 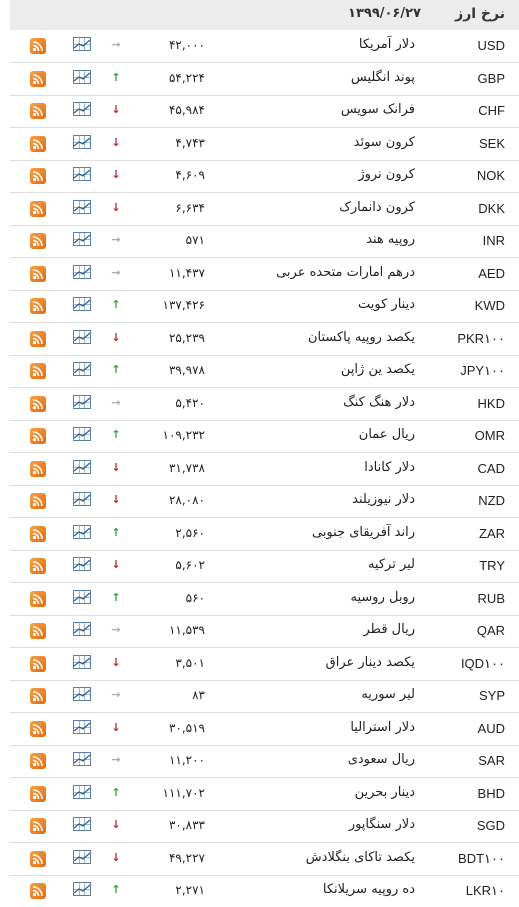 I want to click on currency-rate: ۶,۶۳۴, so click(x=190, y=207).